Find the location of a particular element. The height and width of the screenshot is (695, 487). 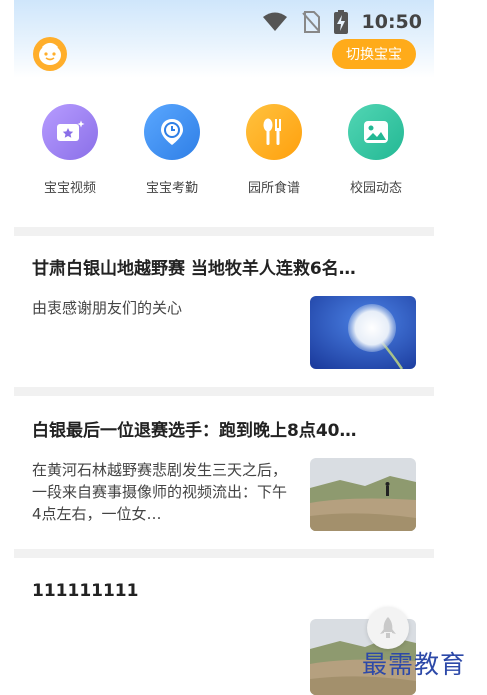

smiley-face-icon is located at coordinates (50, 54).